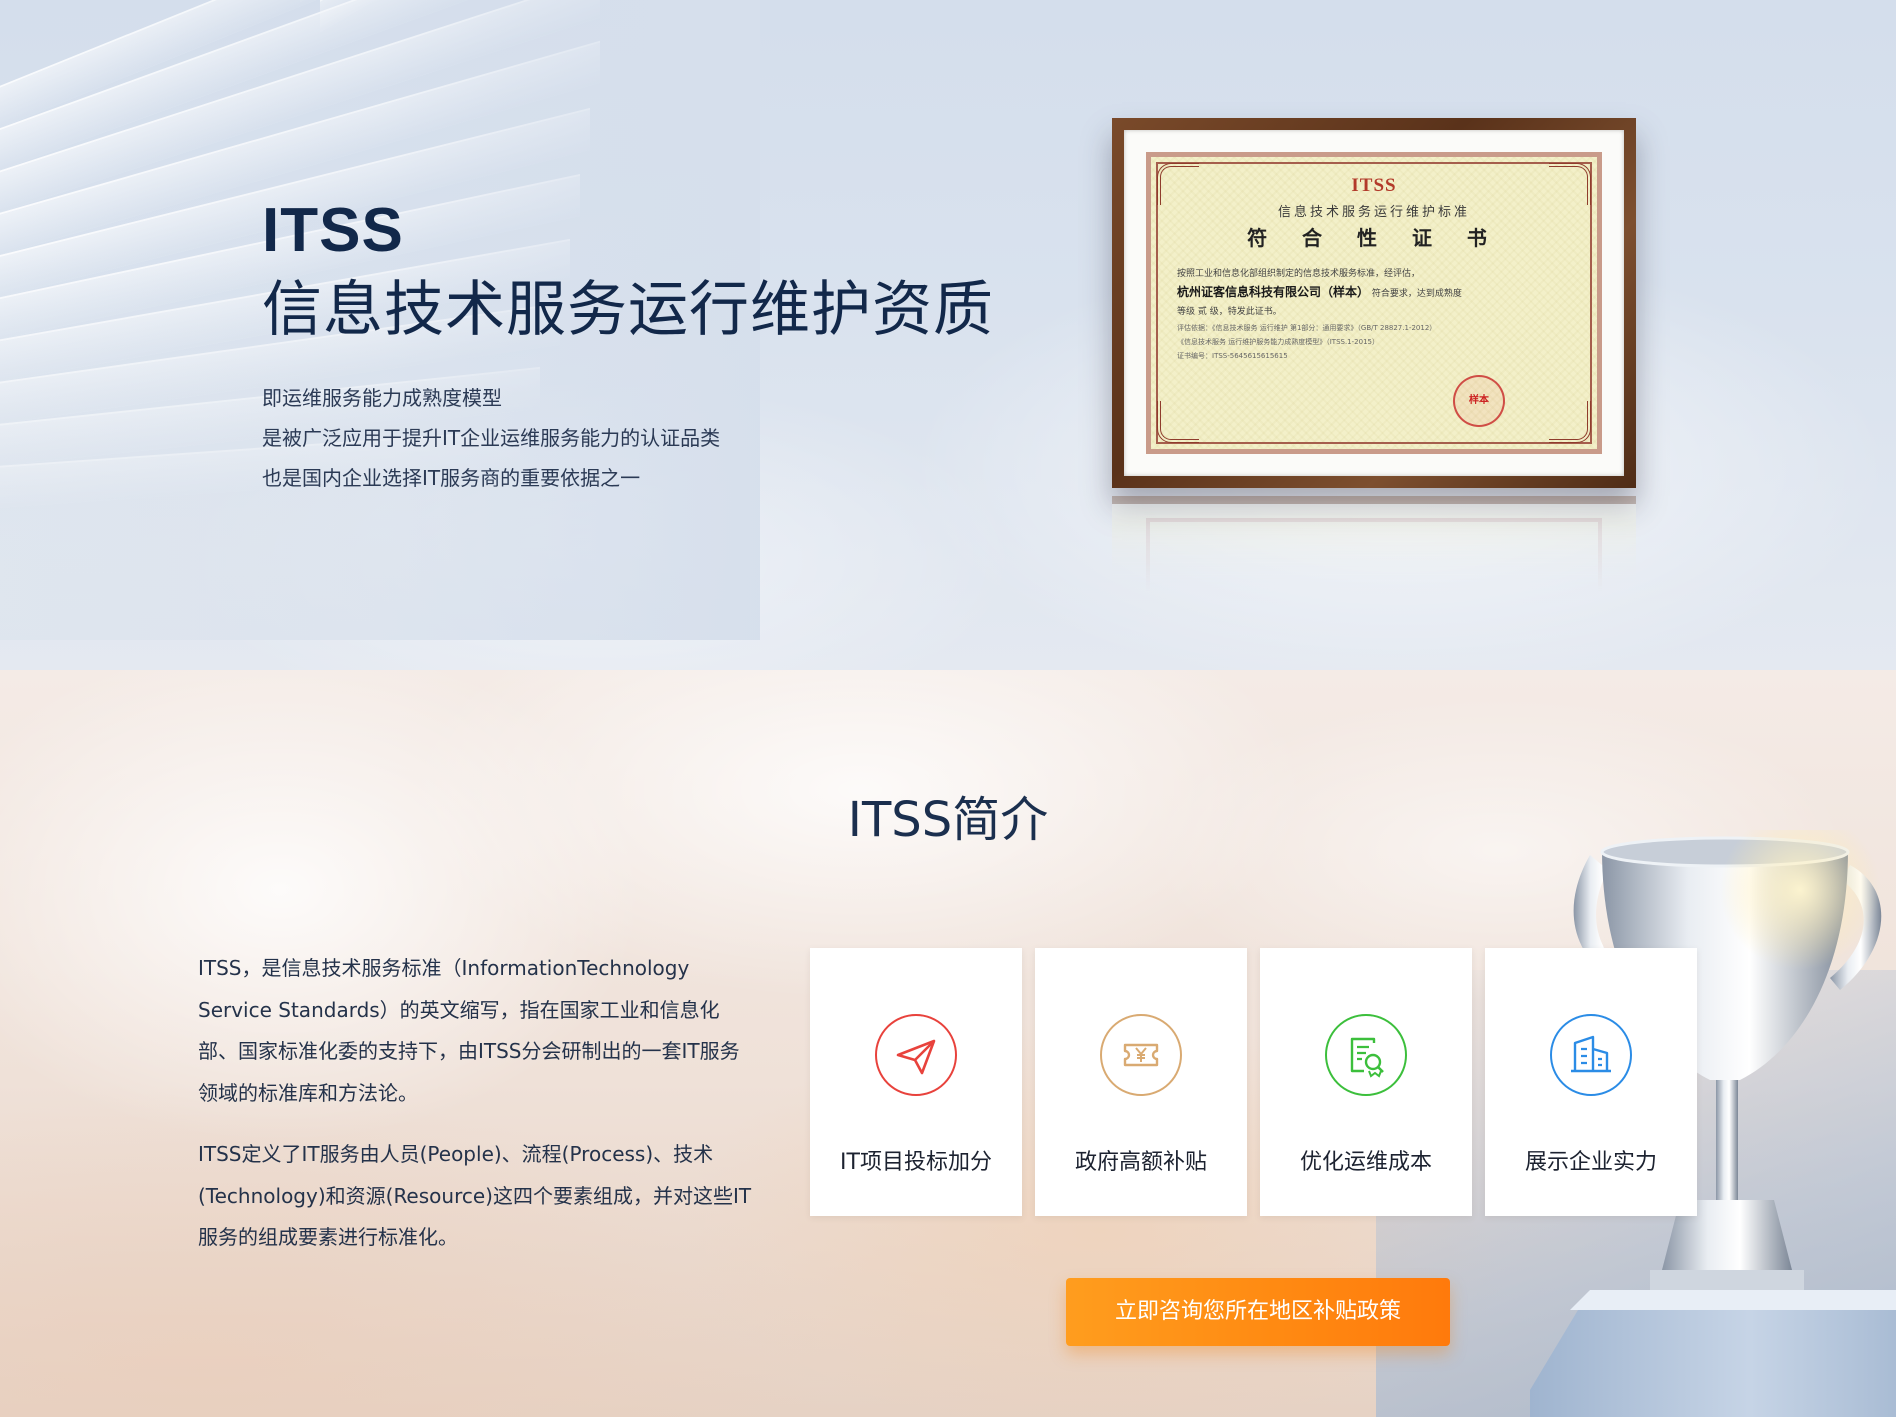 The width and height of the screenshot is (1896, 1417). I want to click on benefit-card-bidding: IT项目投标加分, so click(916, 1082).